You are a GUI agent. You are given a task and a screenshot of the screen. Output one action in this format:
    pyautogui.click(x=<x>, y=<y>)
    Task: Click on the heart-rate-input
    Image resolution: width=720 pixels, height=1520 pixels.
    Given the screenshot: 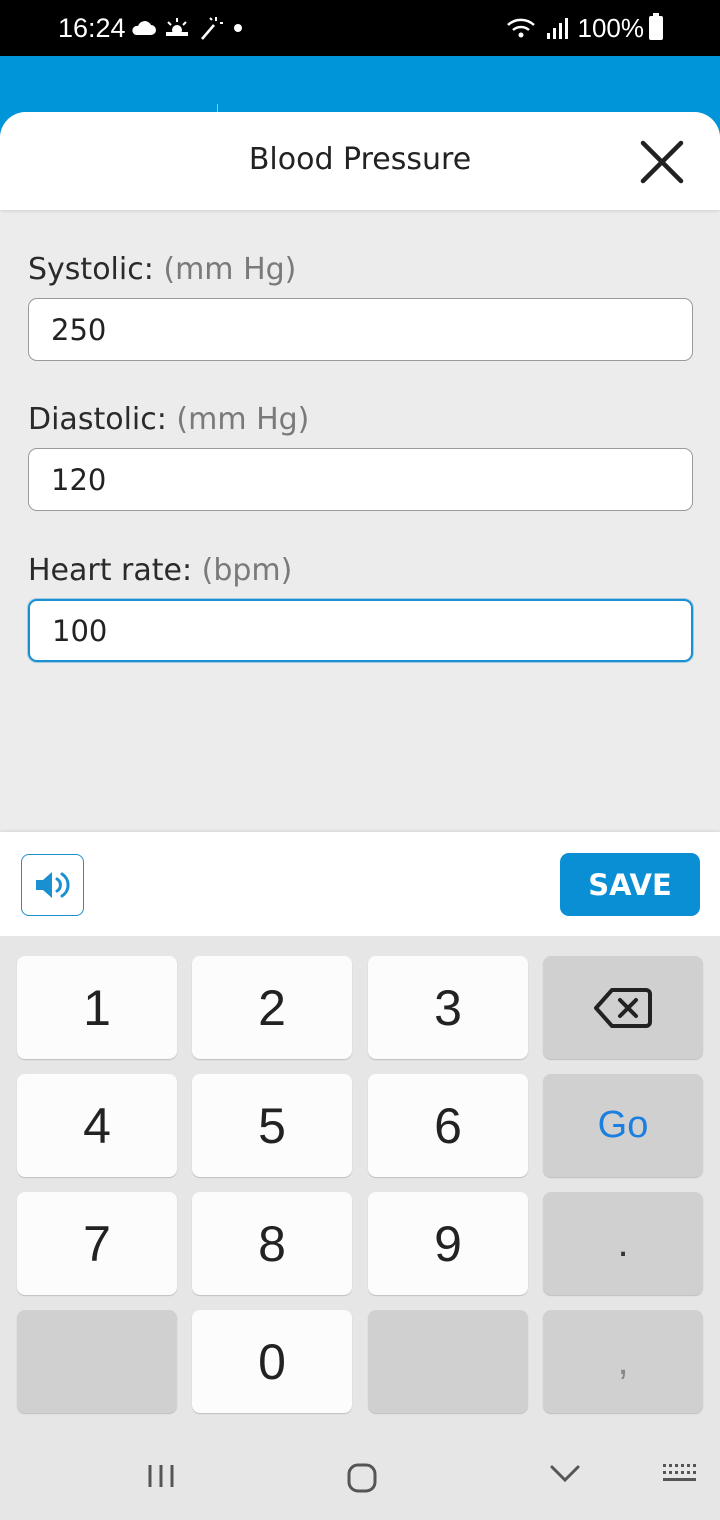 What is the action you would take?
    pyautogui.click(x=360, y=630)
    